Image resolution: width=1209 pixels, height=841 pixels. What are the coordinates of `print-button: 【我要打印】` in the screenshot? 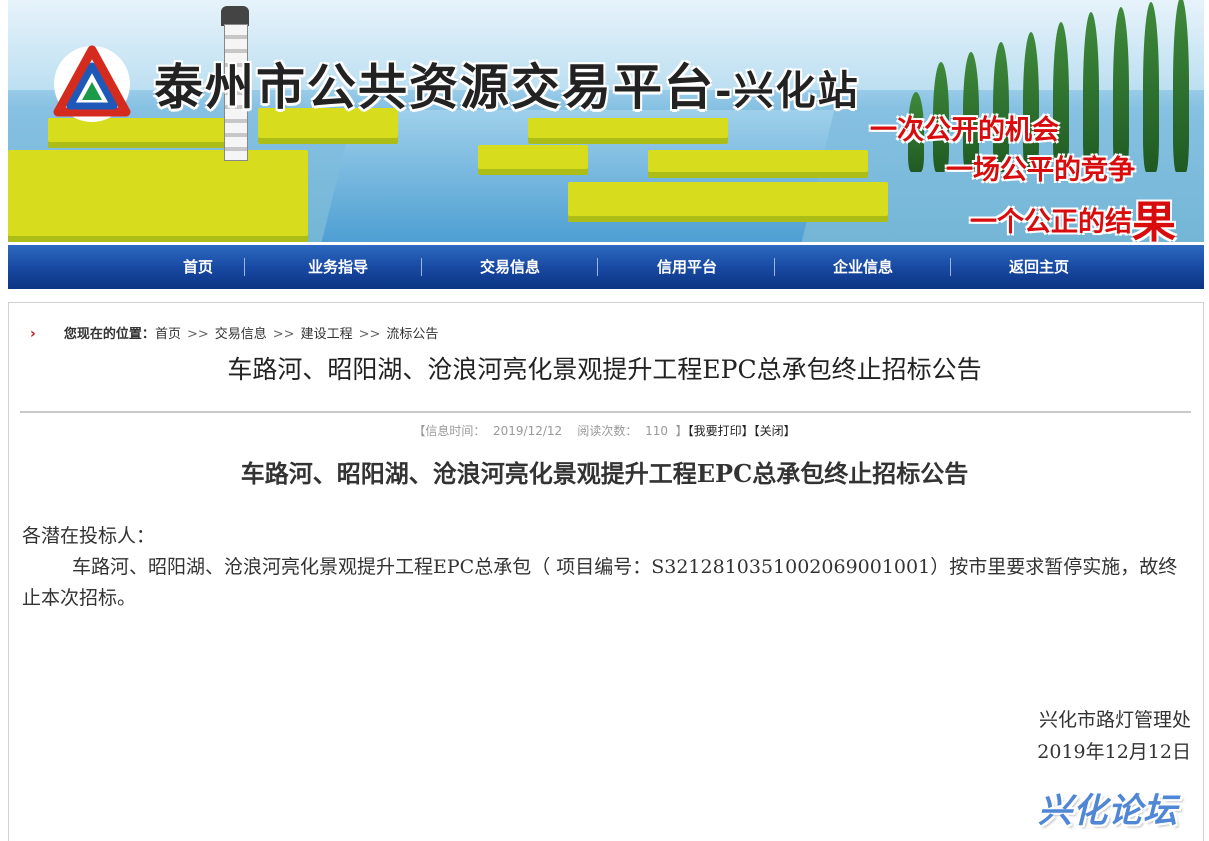 It's located at (721, 431).